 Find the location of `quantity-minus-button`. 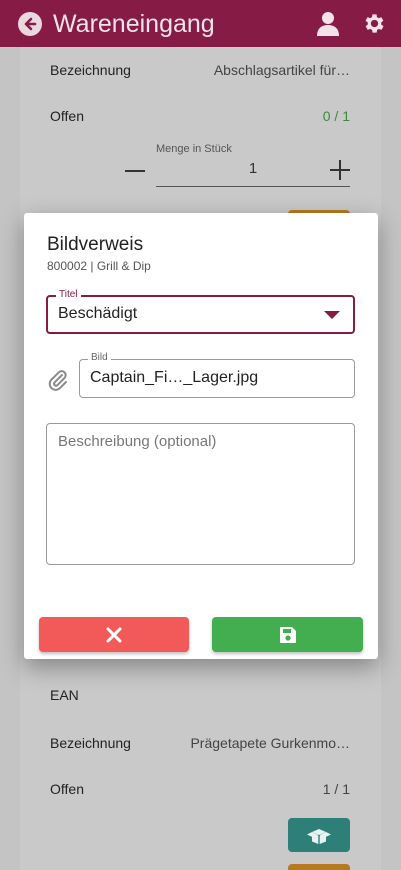

quantity-minus-button is located at coordinates (135, 171).